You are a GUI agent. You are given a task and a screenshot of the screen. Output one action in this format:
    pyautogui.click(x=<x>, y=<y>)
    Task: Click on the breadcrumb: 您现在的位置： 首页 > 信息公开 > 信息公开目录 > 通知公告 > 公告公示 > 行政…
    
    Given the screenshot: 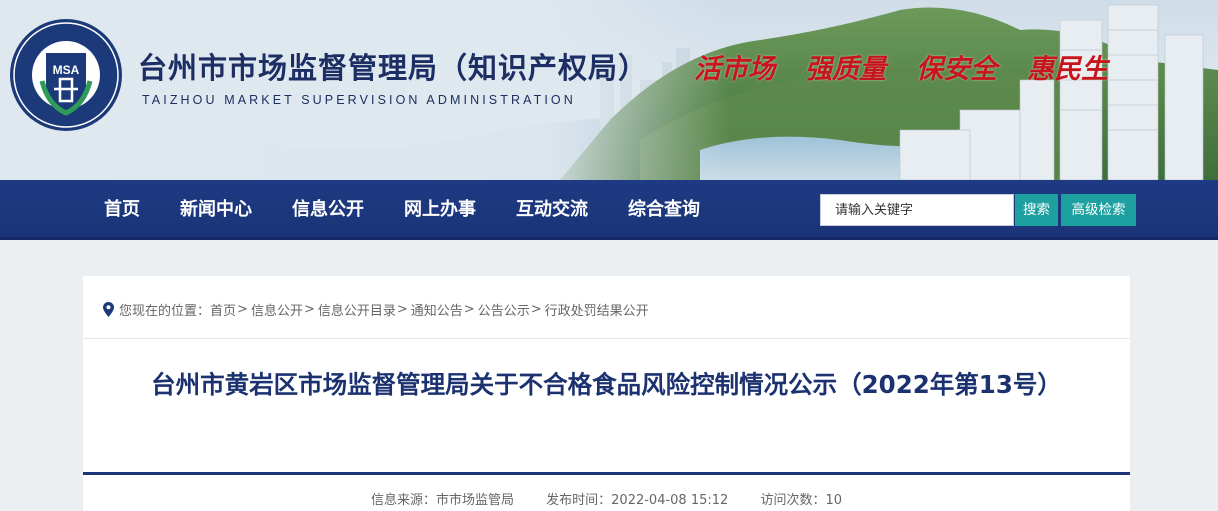 What is the action you would take?
    pyautogui.click(x=376, y=309)
    